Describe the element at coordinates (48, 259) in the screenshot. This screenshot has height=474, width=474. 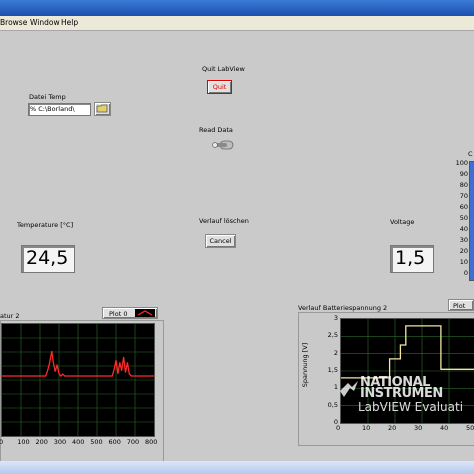
I see `temperature-display: 24,5` at that location.